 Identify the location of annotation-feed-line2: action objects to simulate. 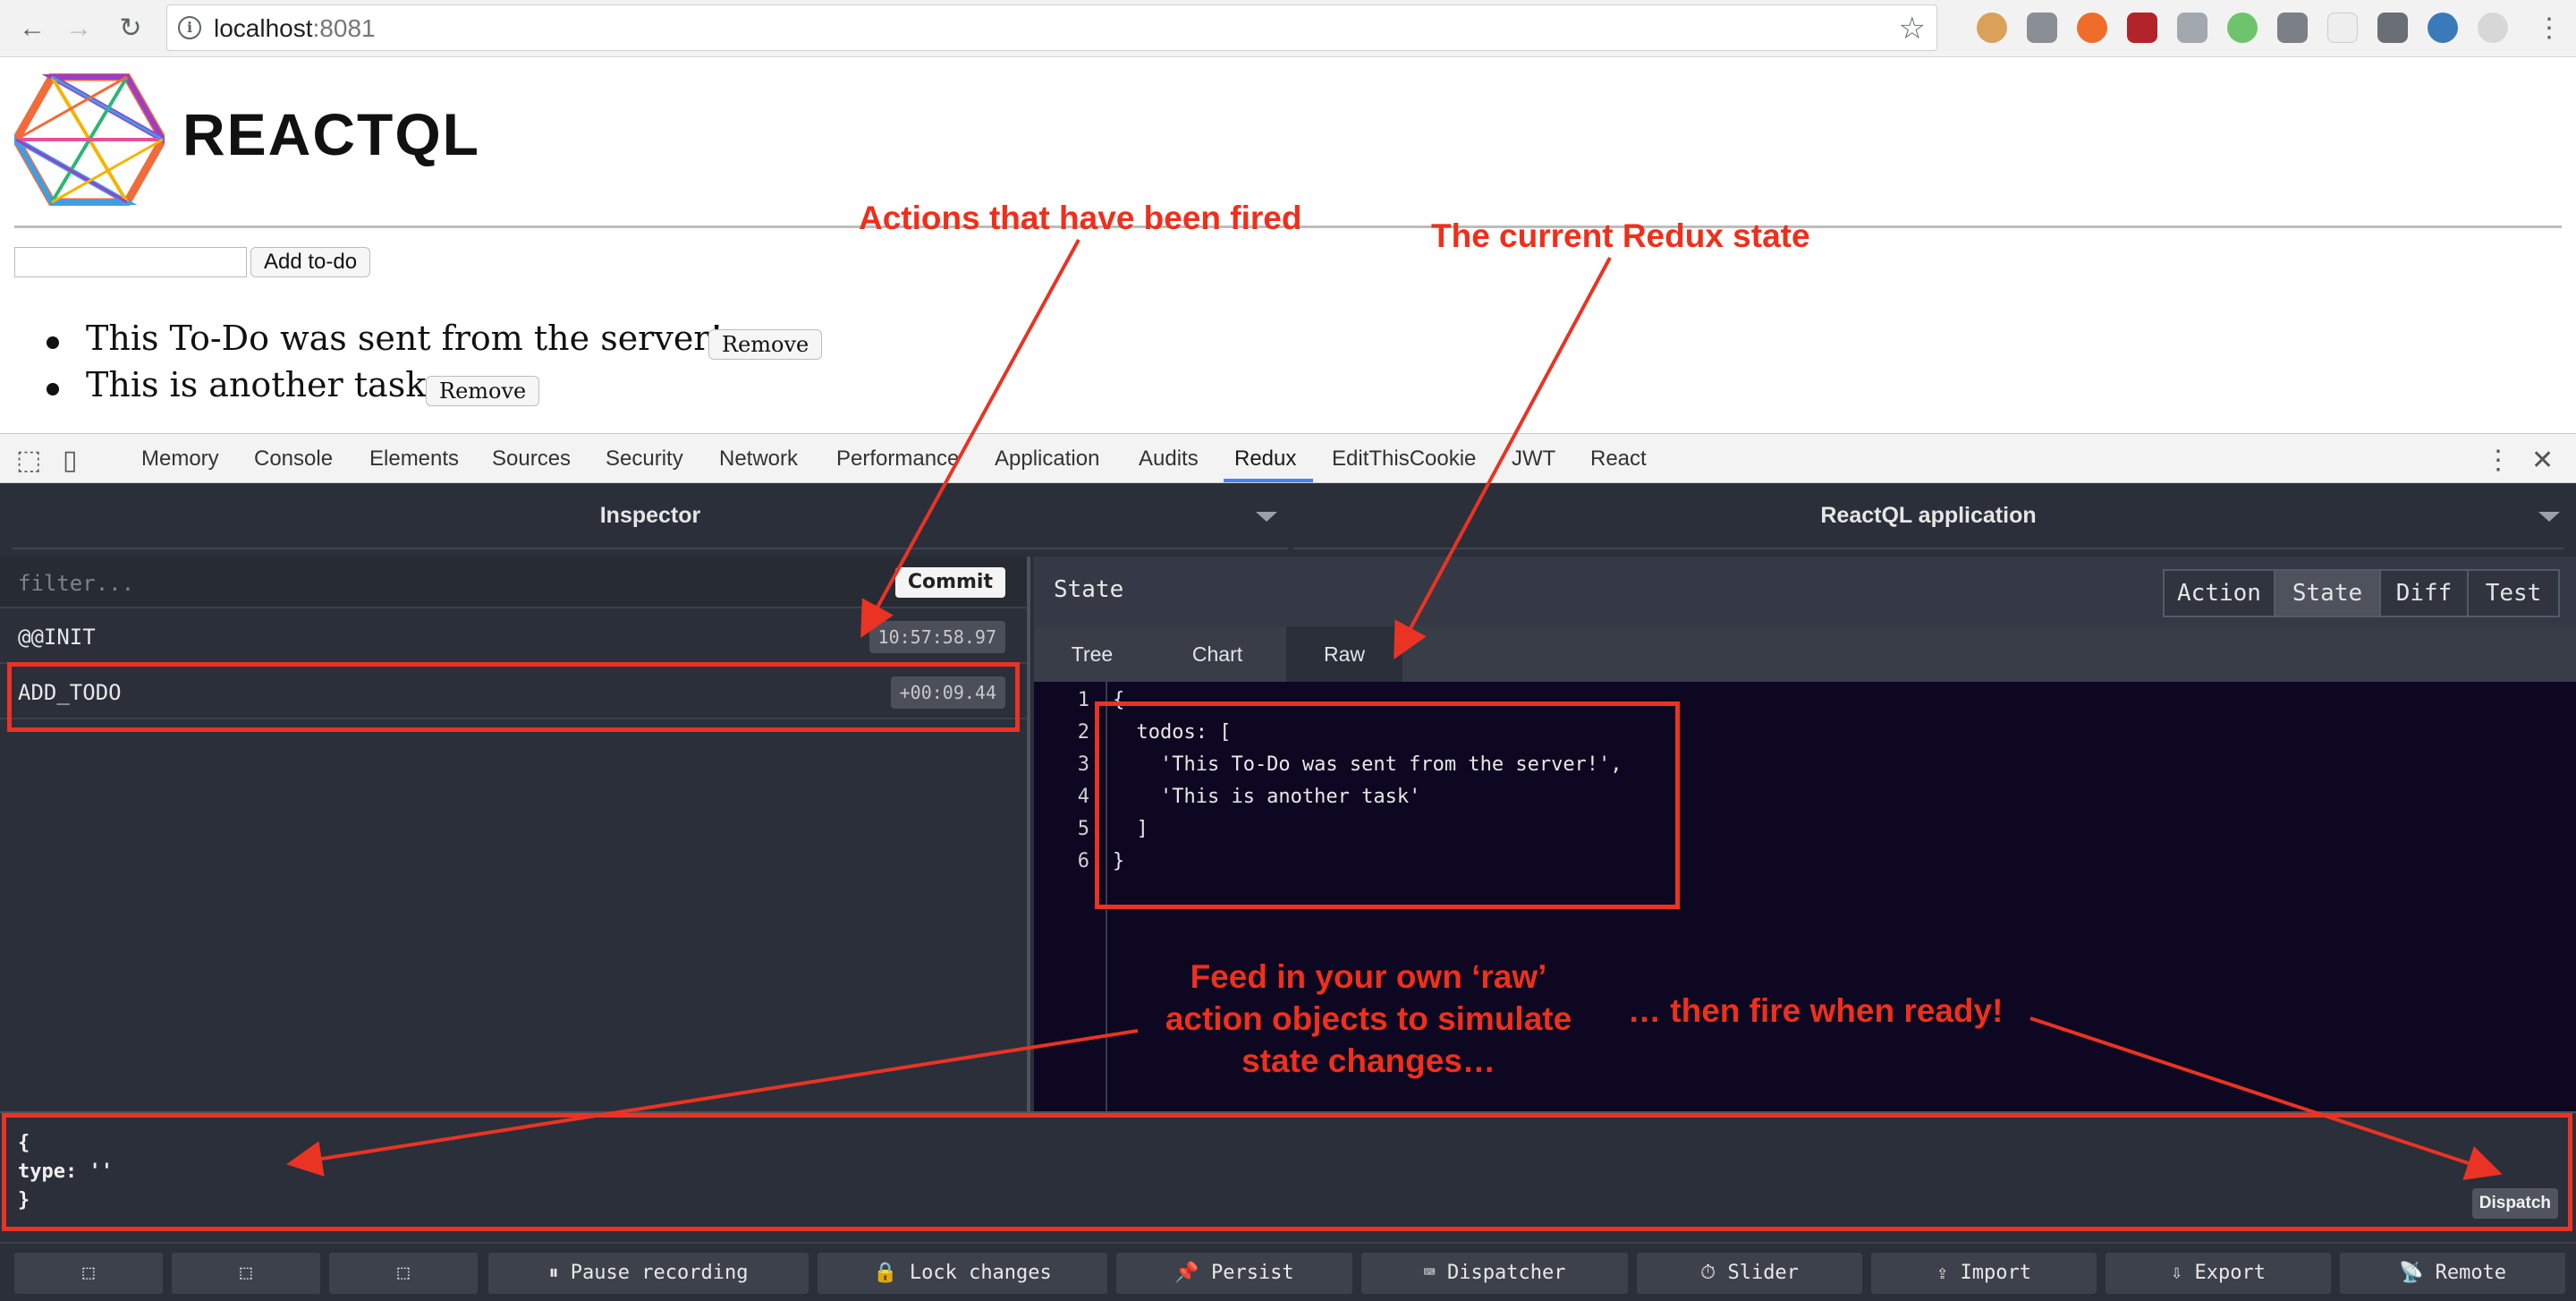
(1368, 1018).